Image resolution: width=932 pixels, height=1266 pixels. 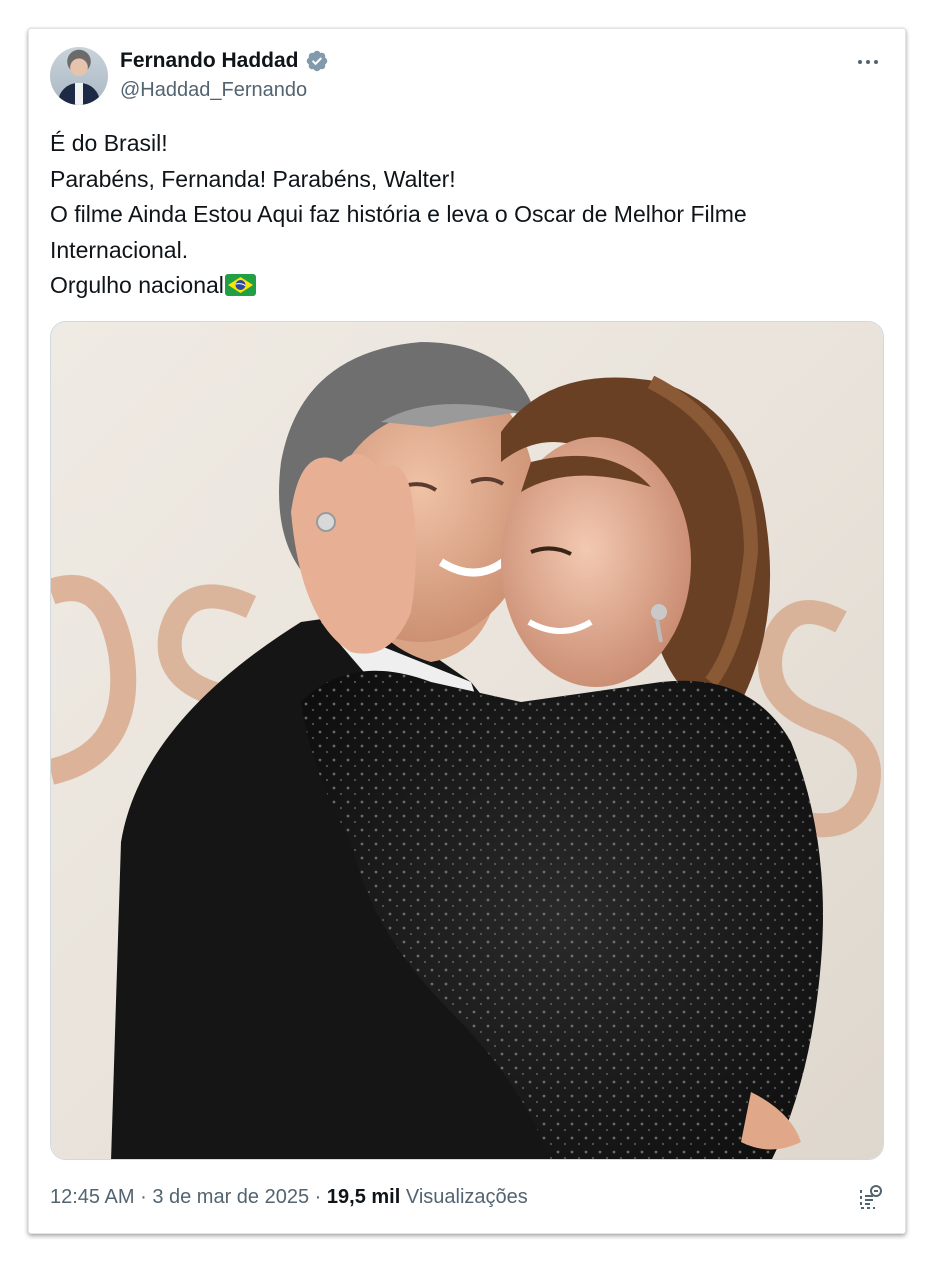 I want to click on brazil-flag-icon, so click(x=240, y=285).